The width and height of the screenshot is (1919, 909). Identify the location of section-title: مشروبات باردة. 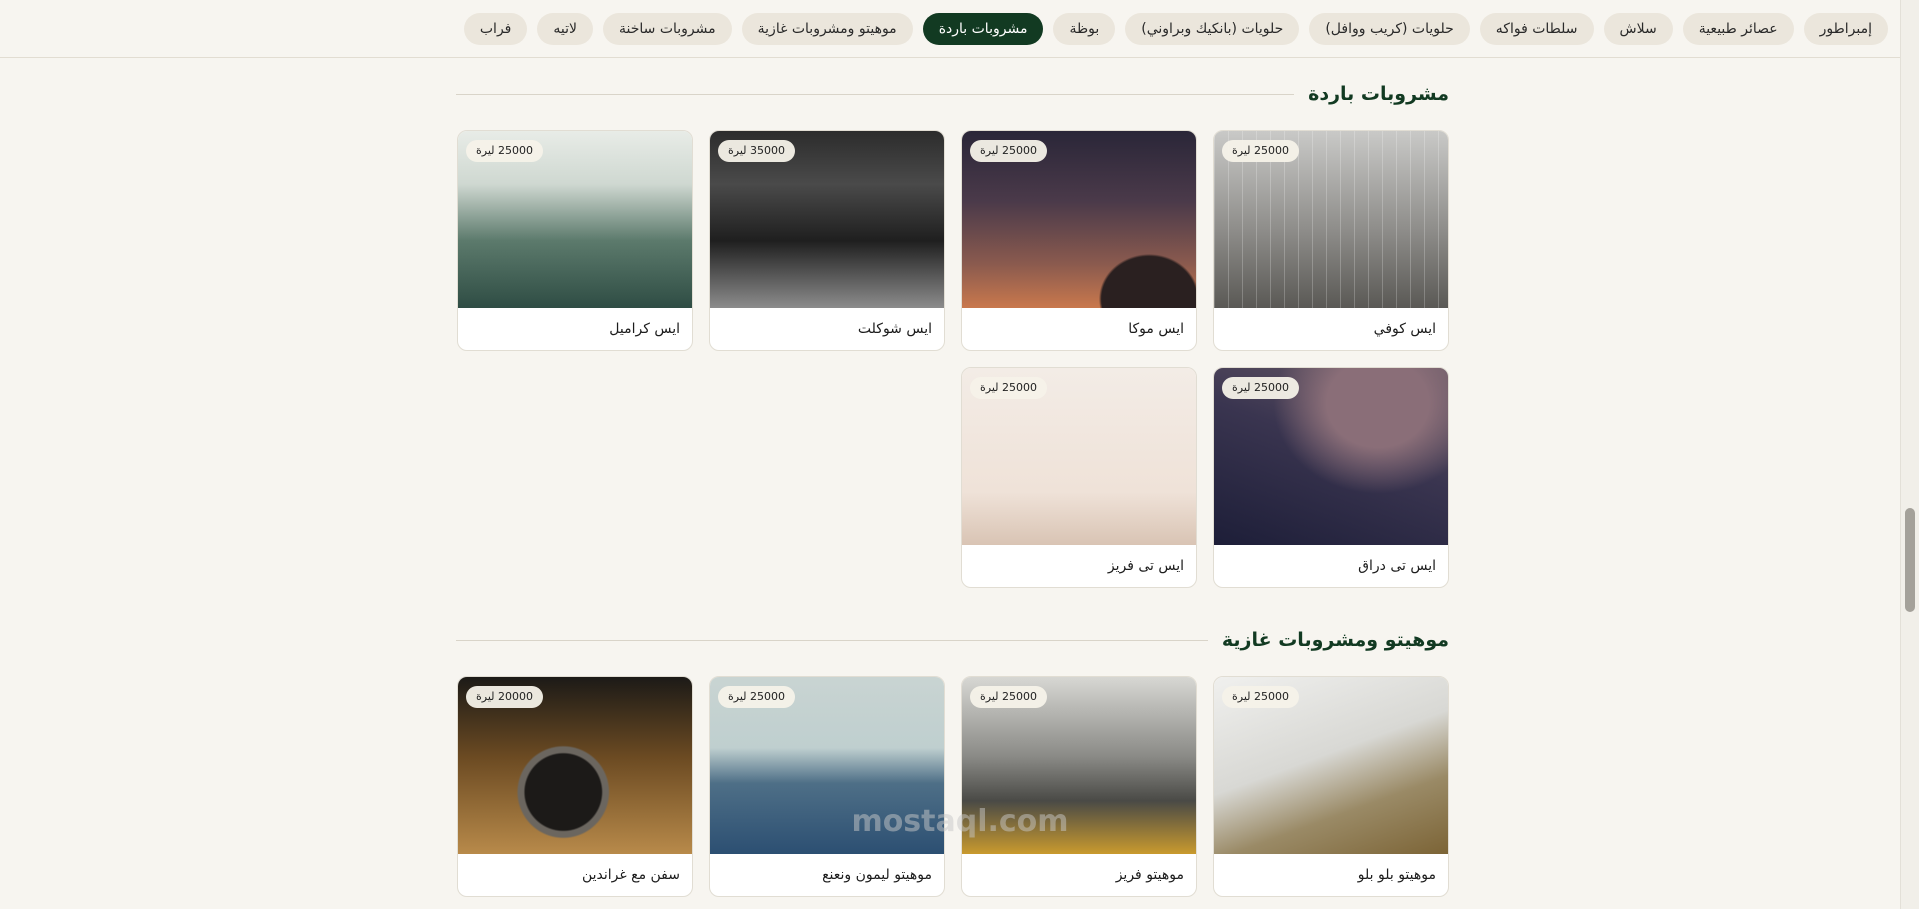
(1378, 94).